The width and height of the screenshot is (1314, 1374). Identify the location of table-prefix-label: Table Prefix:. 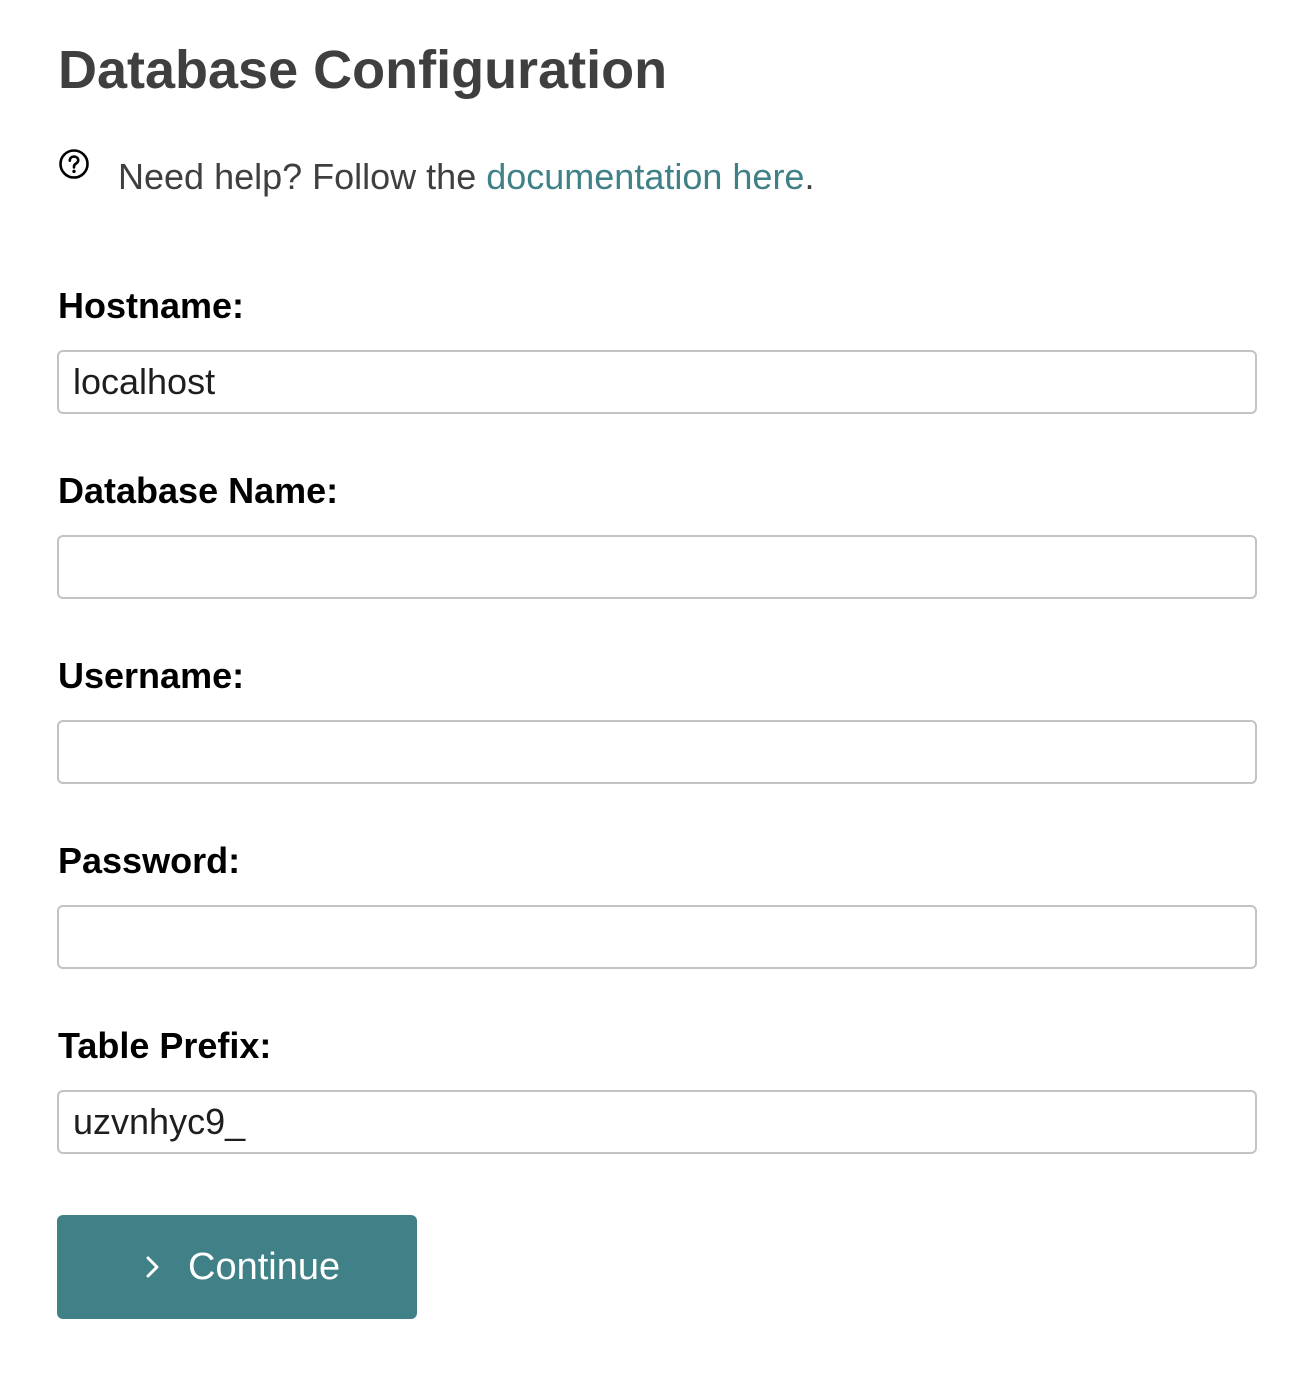
(165, 1045).